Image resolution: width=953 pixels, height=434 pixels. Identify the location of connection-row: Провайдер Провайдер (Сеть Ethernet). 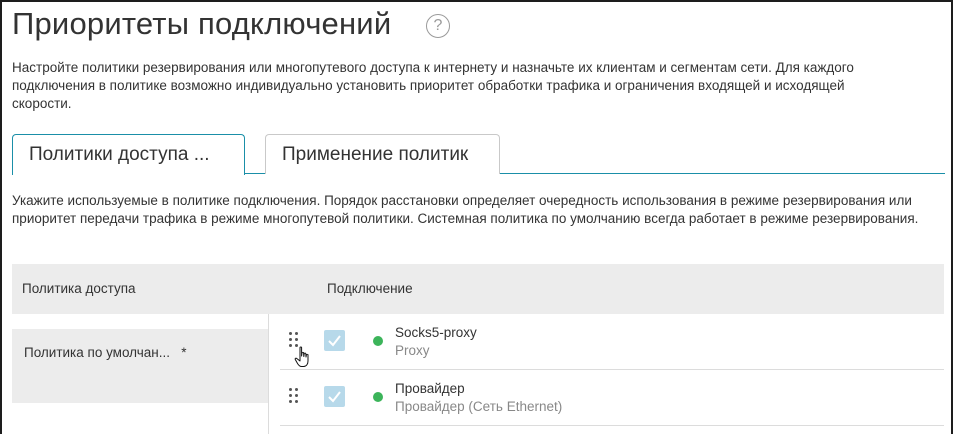
(612, 398).